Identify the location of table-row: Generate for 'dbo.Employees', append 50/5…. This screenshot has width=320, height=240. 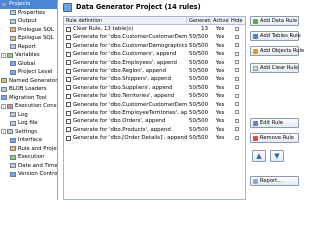
(154, 63).